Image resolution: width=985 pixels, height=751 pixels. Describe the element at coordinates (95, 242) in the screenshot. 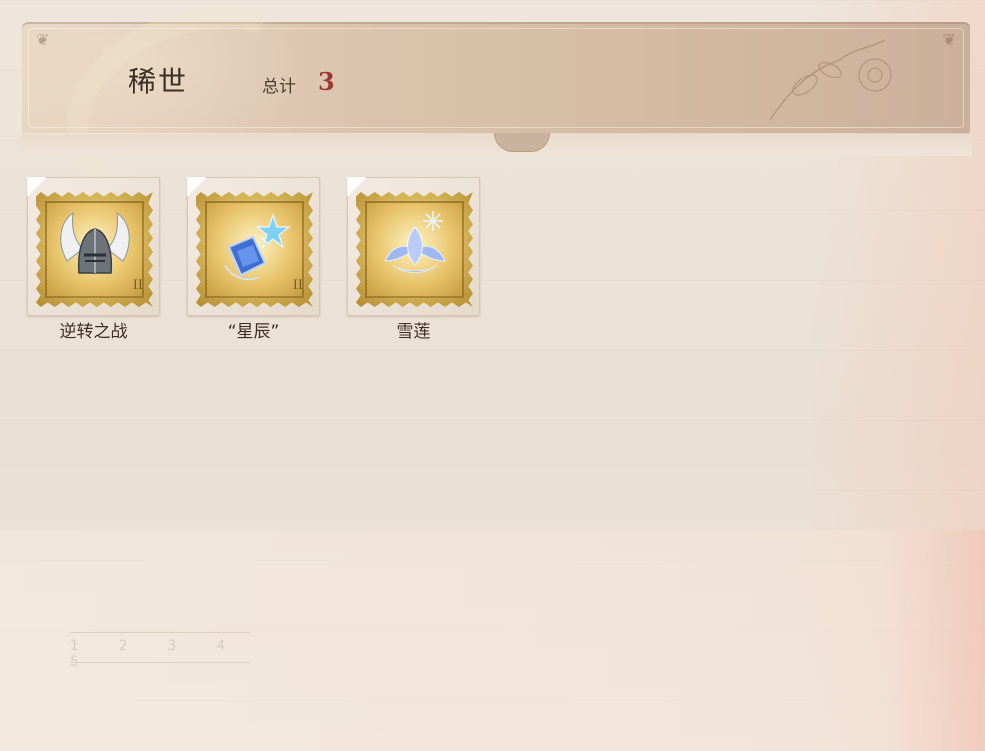

I see `winged-helmet-icon` at that location.